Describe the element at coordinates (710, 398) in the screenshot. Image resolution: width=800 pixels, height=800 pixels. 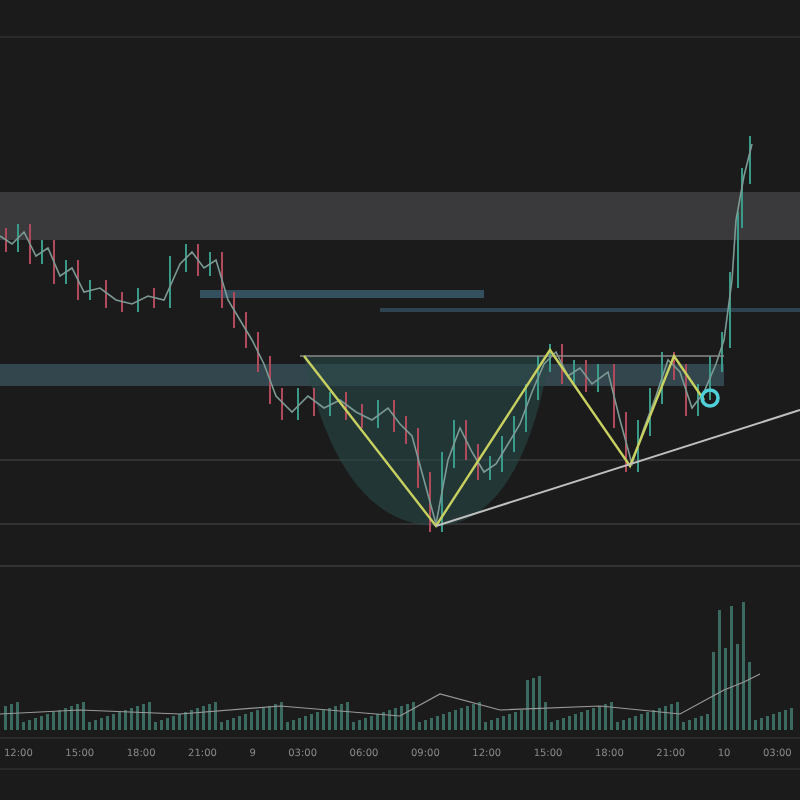
I see `target-marker-icon` at that location.